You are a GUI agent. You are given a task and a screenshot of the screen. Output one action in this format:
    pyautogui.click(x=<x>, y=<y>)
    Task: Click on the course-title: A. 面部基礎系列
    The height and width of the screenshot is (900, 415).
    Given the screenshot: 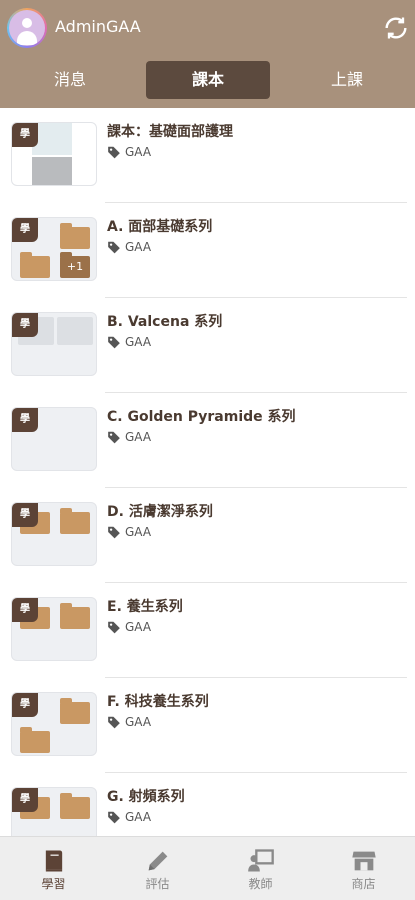 What is the action you would take?
    pyautogui.click(x=160, y=227)
    